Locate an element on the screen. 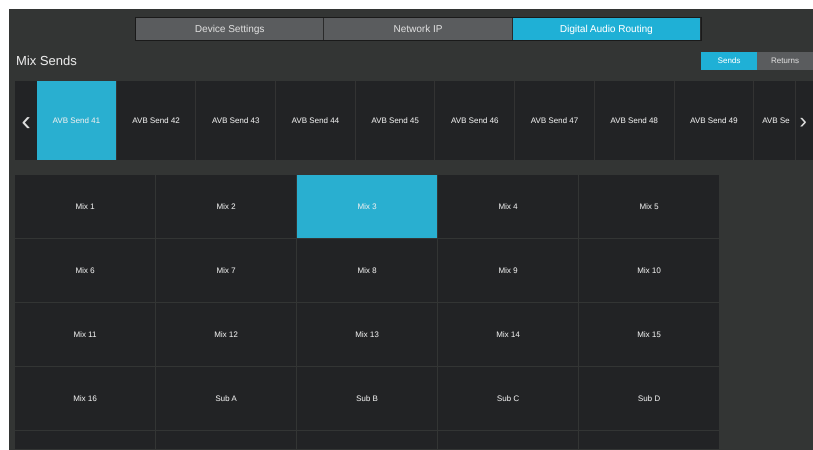  mix-tile: Sub A is located at coordinates (226, 398).